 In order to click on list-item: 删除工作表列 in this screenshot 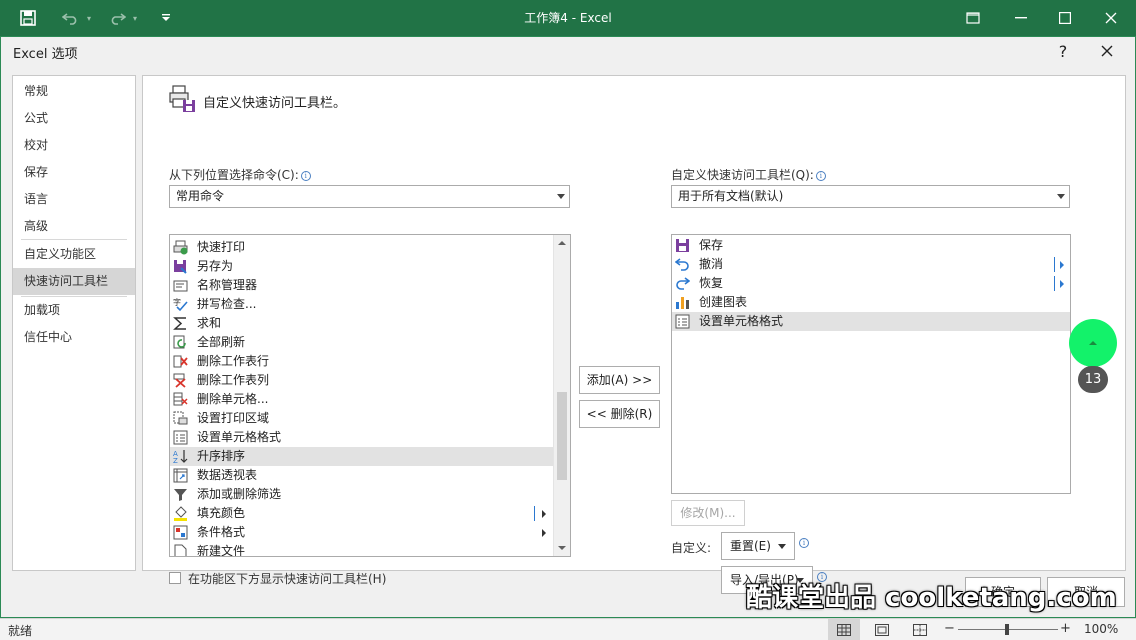, I will do `click(362, 380)`.